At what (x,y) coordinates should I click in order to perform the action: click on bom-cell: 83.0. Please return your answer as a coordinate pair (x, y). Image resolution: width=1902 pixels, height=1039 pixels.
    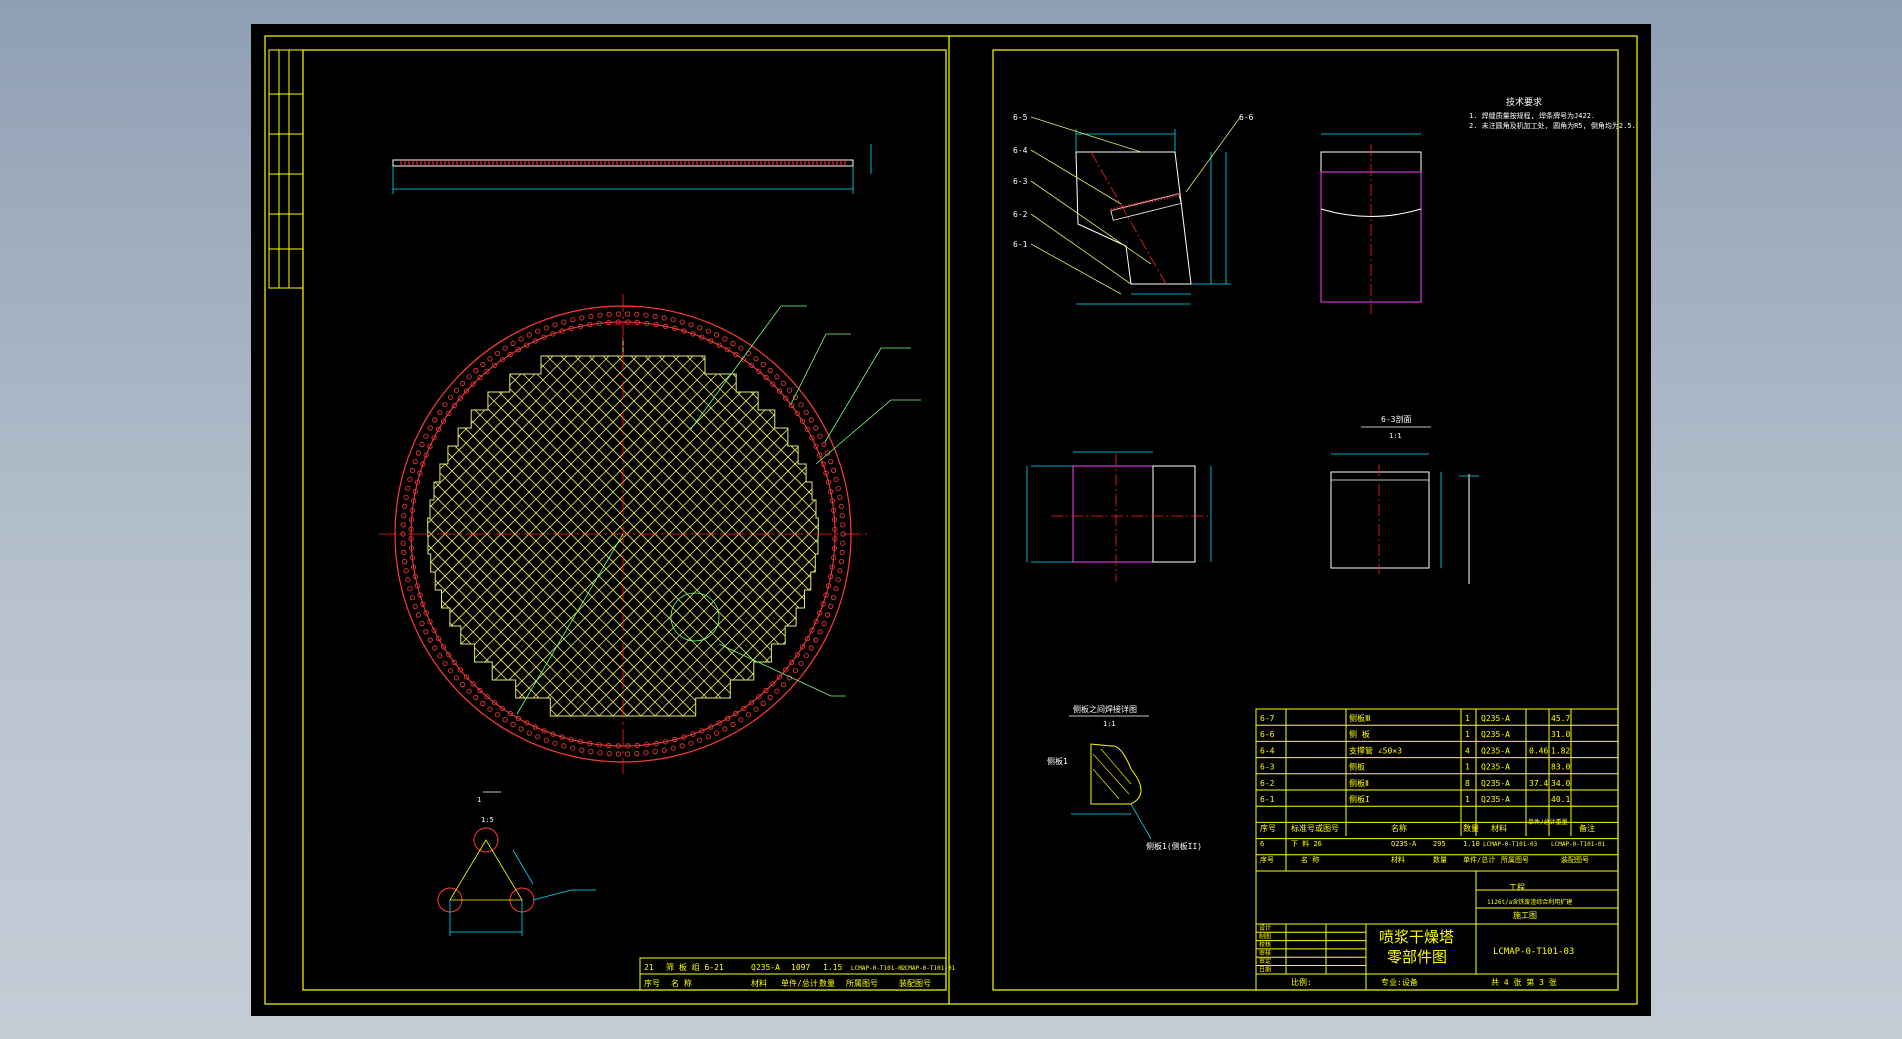
    Looking at the image, I should click on (1560, 767).